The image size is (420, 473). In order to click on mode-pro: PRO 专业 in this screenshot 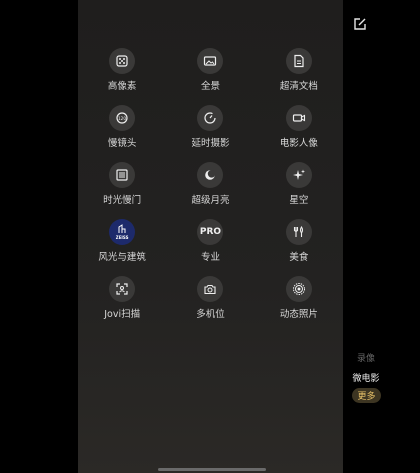, I will do `click(210, 247)`.